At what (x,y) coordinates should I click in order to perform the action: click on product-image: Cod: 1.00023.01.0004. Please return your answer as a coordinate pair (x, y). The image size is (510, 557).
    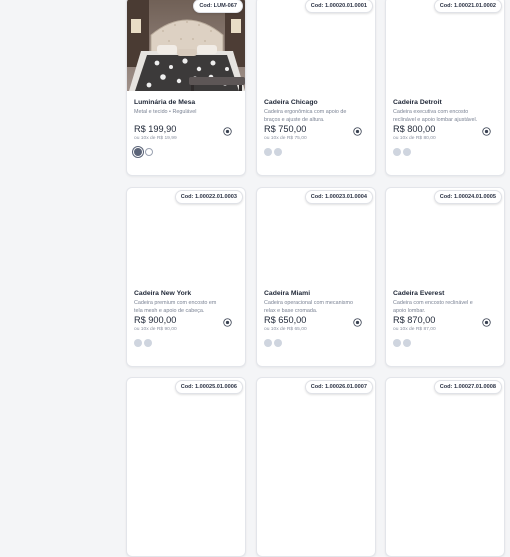
    Looking at the image, I should click on (316, 235).